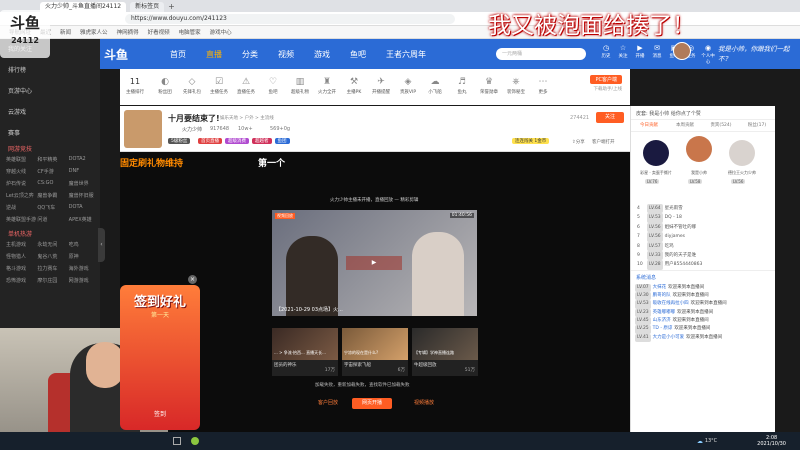  What do you see at coordinates (219, 85) in the screenshot?
I see `category-item: ☑ 主播任务` at bounding box center [219, 85].